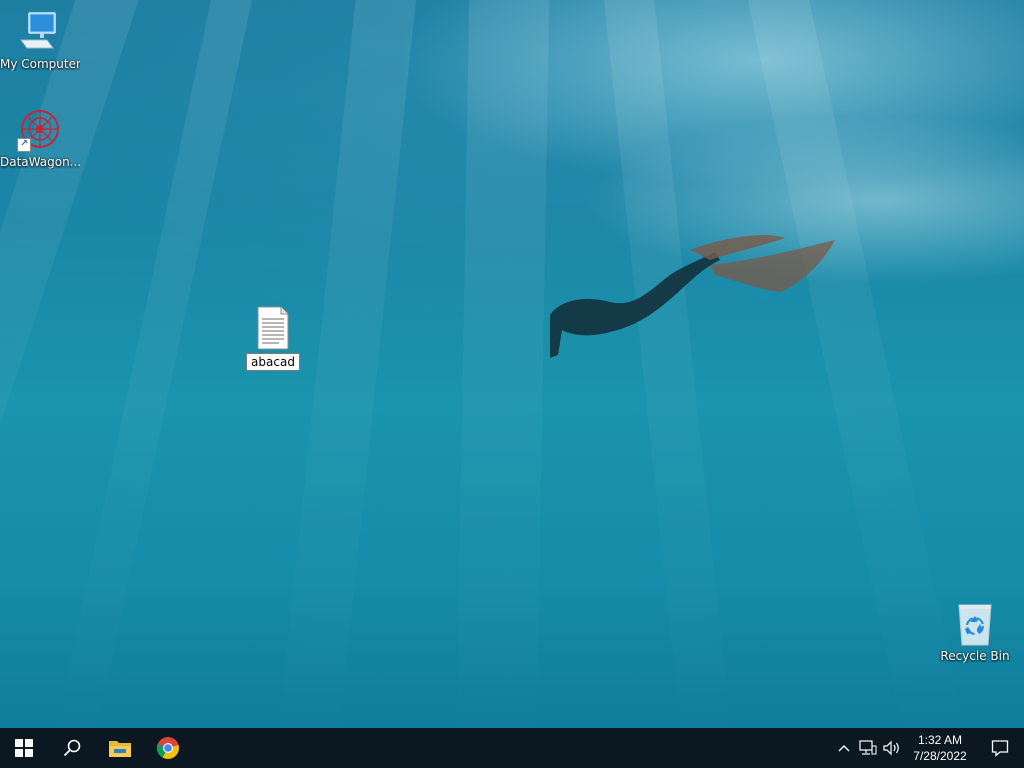 Image resolution: width=1024 pixels, height=768 pixels. Describe the element at coordinates (273, 328) in the screenshot. I see `text-file-icon` at that location.